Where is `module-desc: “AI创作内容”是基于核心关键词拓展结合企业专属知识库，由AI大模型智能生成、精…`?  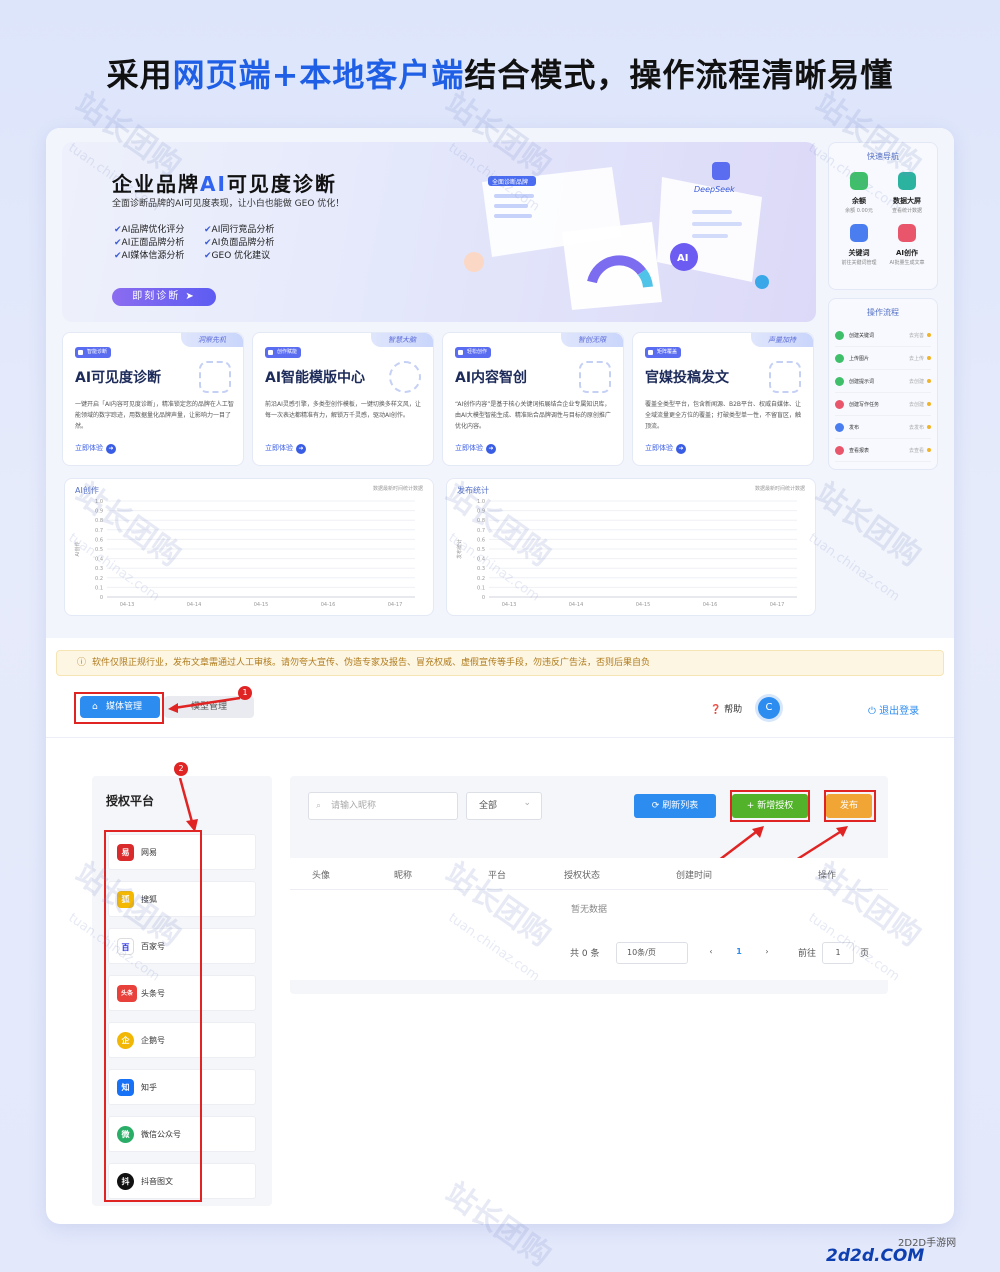 module-desc: “AI创作内容”是基于核心关键词拓展结合企业专属知识库，由AI大模型智能生成、精… is located at coordinates (533, 415).